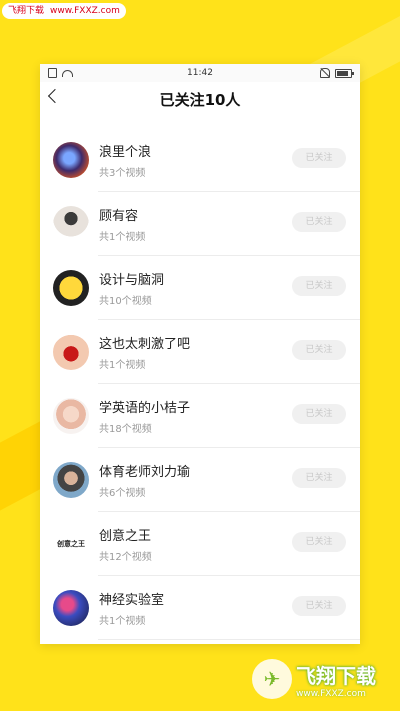 The height and width of the screenshot is (711, 400). Describe the element at coordinates (200, 480) in the screenshot. I see `list-item: 体育老师刘力瑜 共6个视频 已关注` at that location.